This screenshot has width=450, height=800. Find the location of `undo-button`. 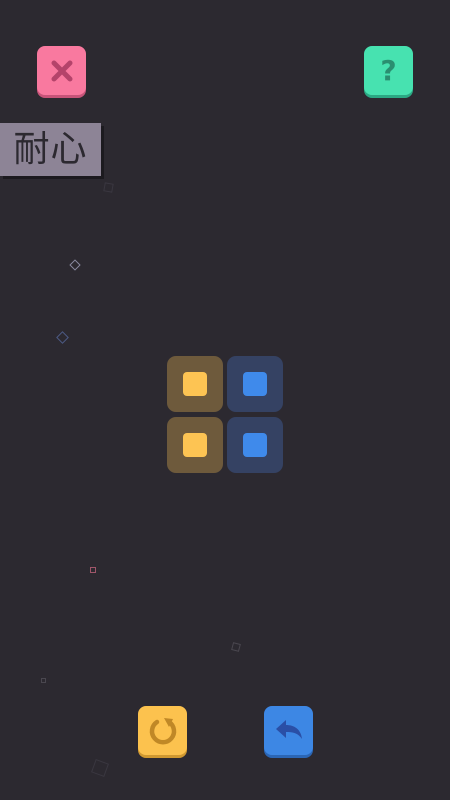

undo-button is located at coordinates (288, 730).